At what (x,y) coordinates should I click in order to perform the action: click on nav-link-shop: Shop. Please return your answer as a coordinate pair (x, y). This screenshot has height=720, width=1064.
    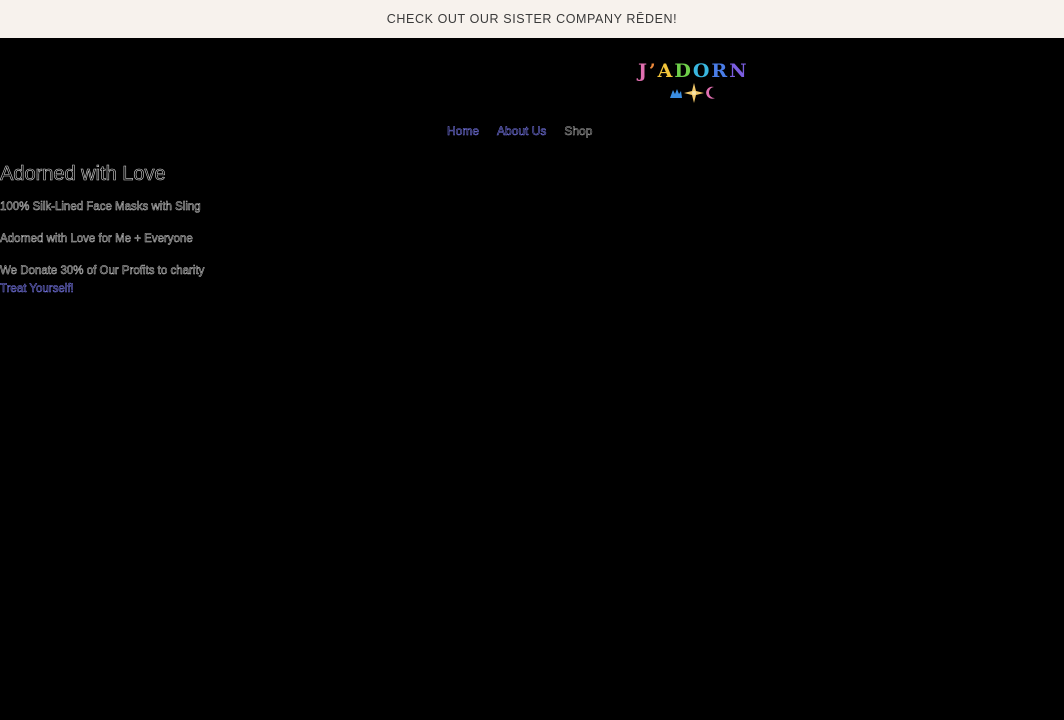
    Looking at the image, I should click on (578, 131).